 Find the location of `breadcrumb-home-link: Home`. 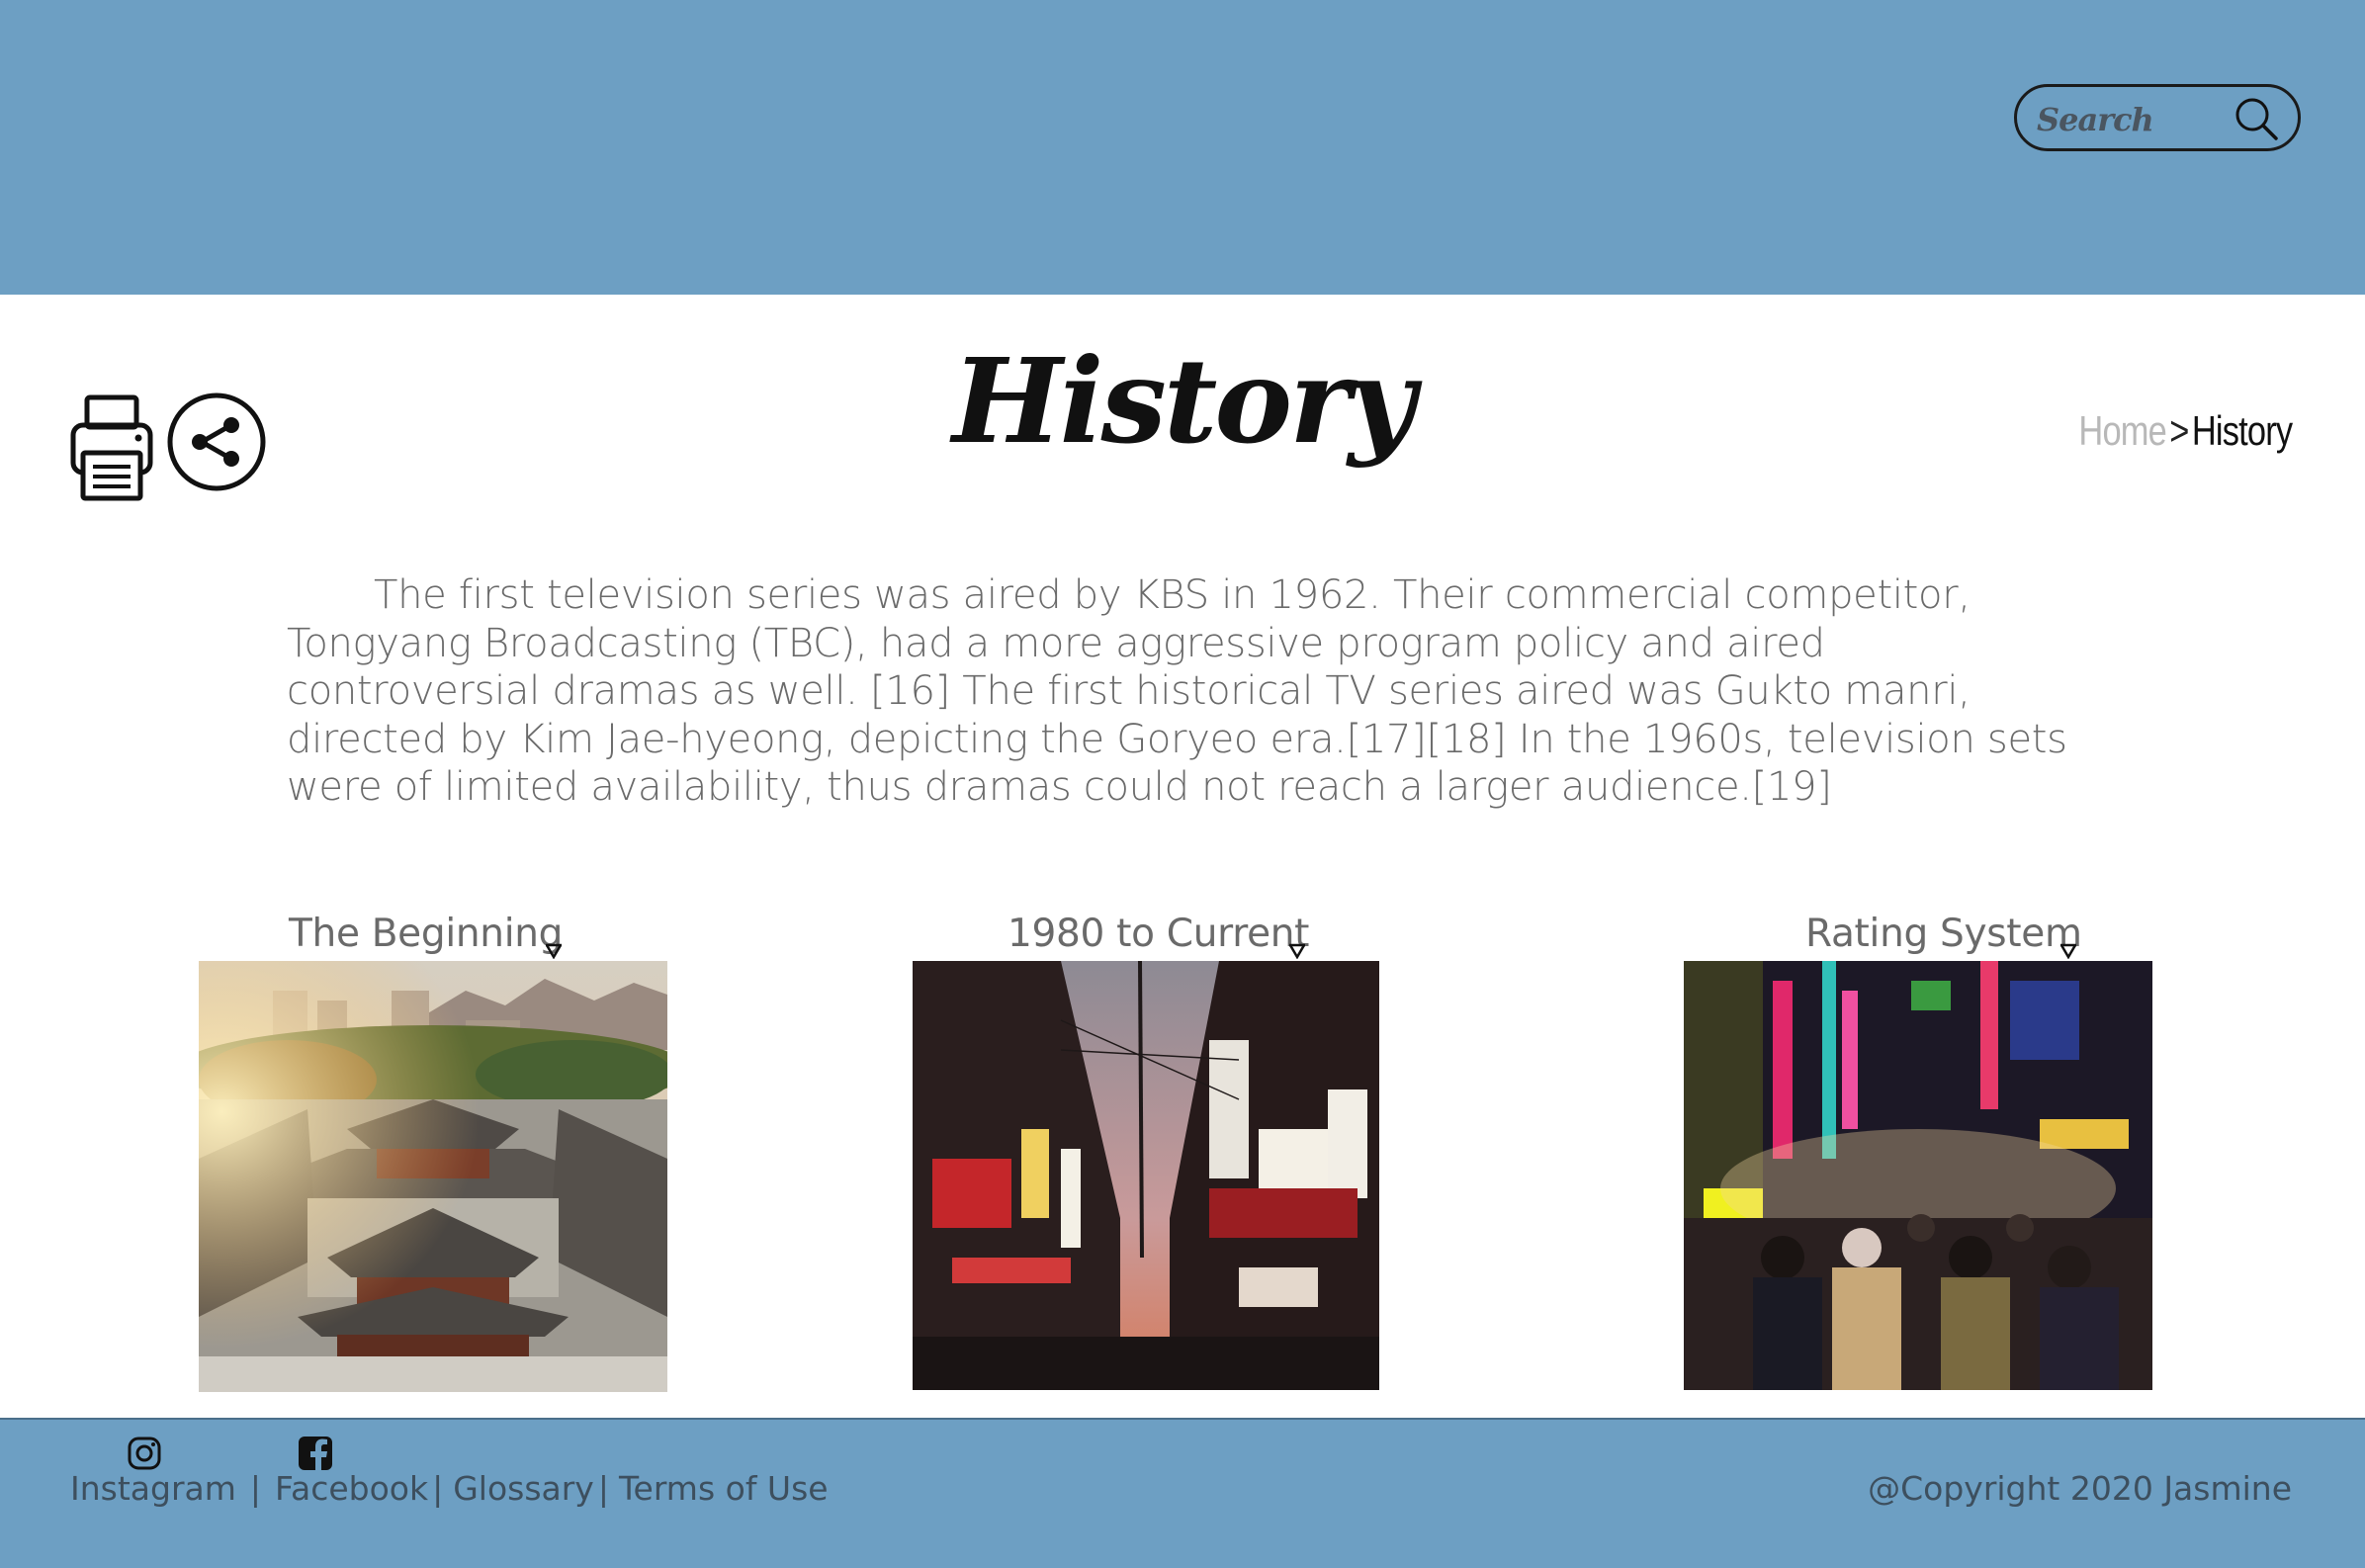

breadcrumb-home-link: Home is located at coordinates (2122, 431).